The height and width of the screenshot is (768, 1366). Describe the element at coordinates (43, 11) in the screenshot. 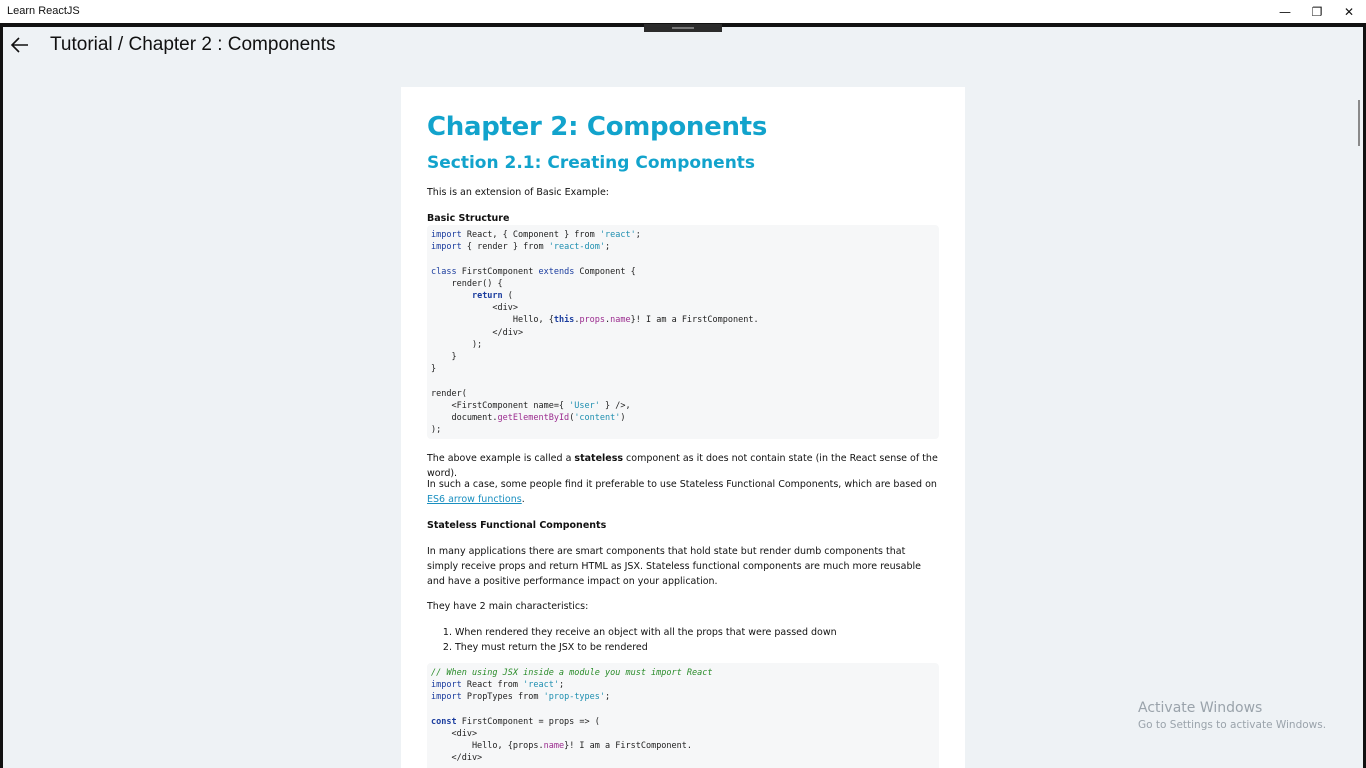

I see `app-title: Learn ReactJS` at that location.